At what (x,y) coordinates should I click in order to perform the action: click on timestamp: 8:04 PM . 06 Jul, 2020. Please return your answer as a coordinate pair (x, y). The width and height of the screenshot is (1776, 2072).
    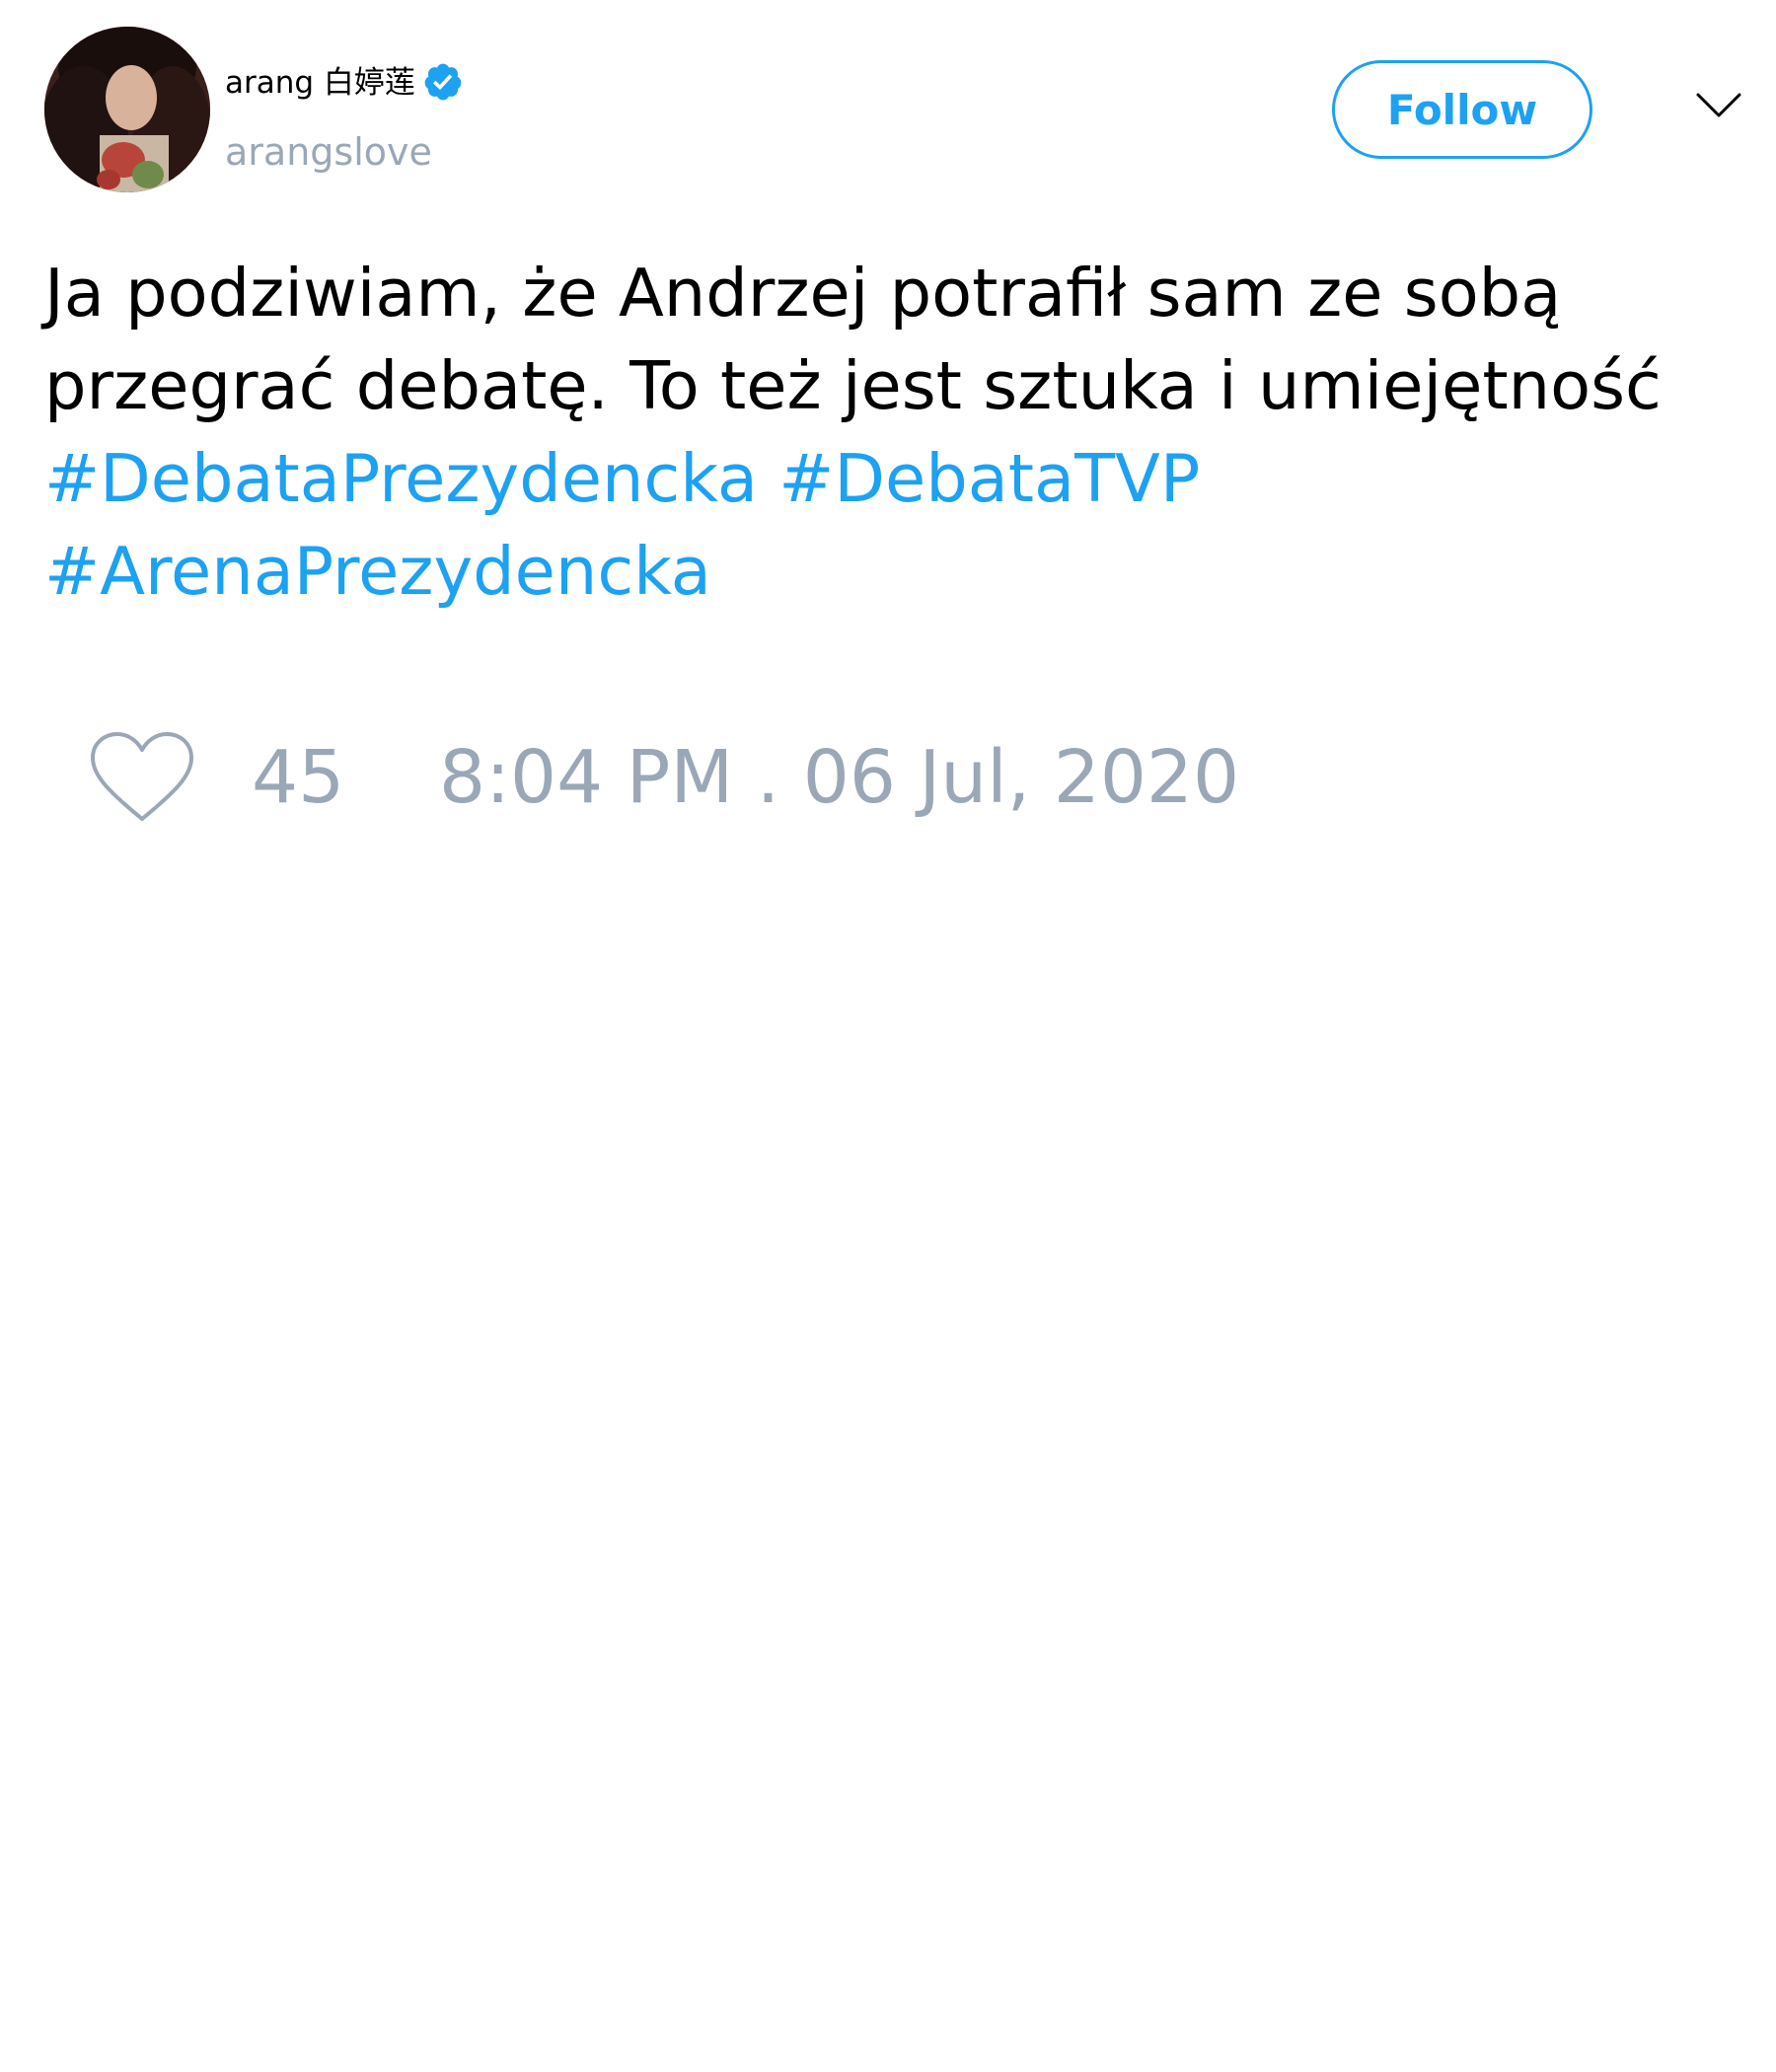
    Looking at the image, I should click on (839, 777).